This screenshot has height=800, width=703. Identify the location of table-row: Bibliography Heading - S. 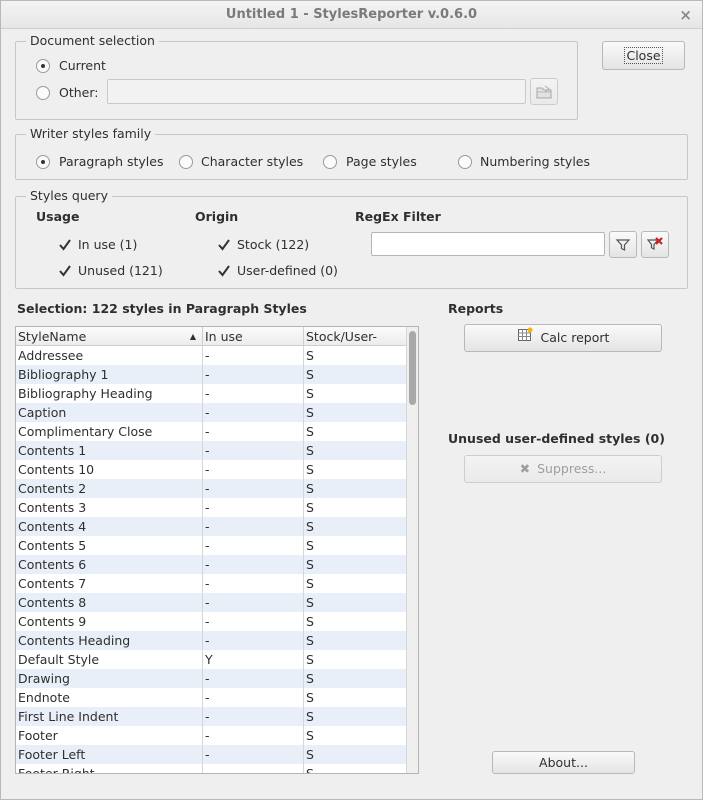
(211, 393).